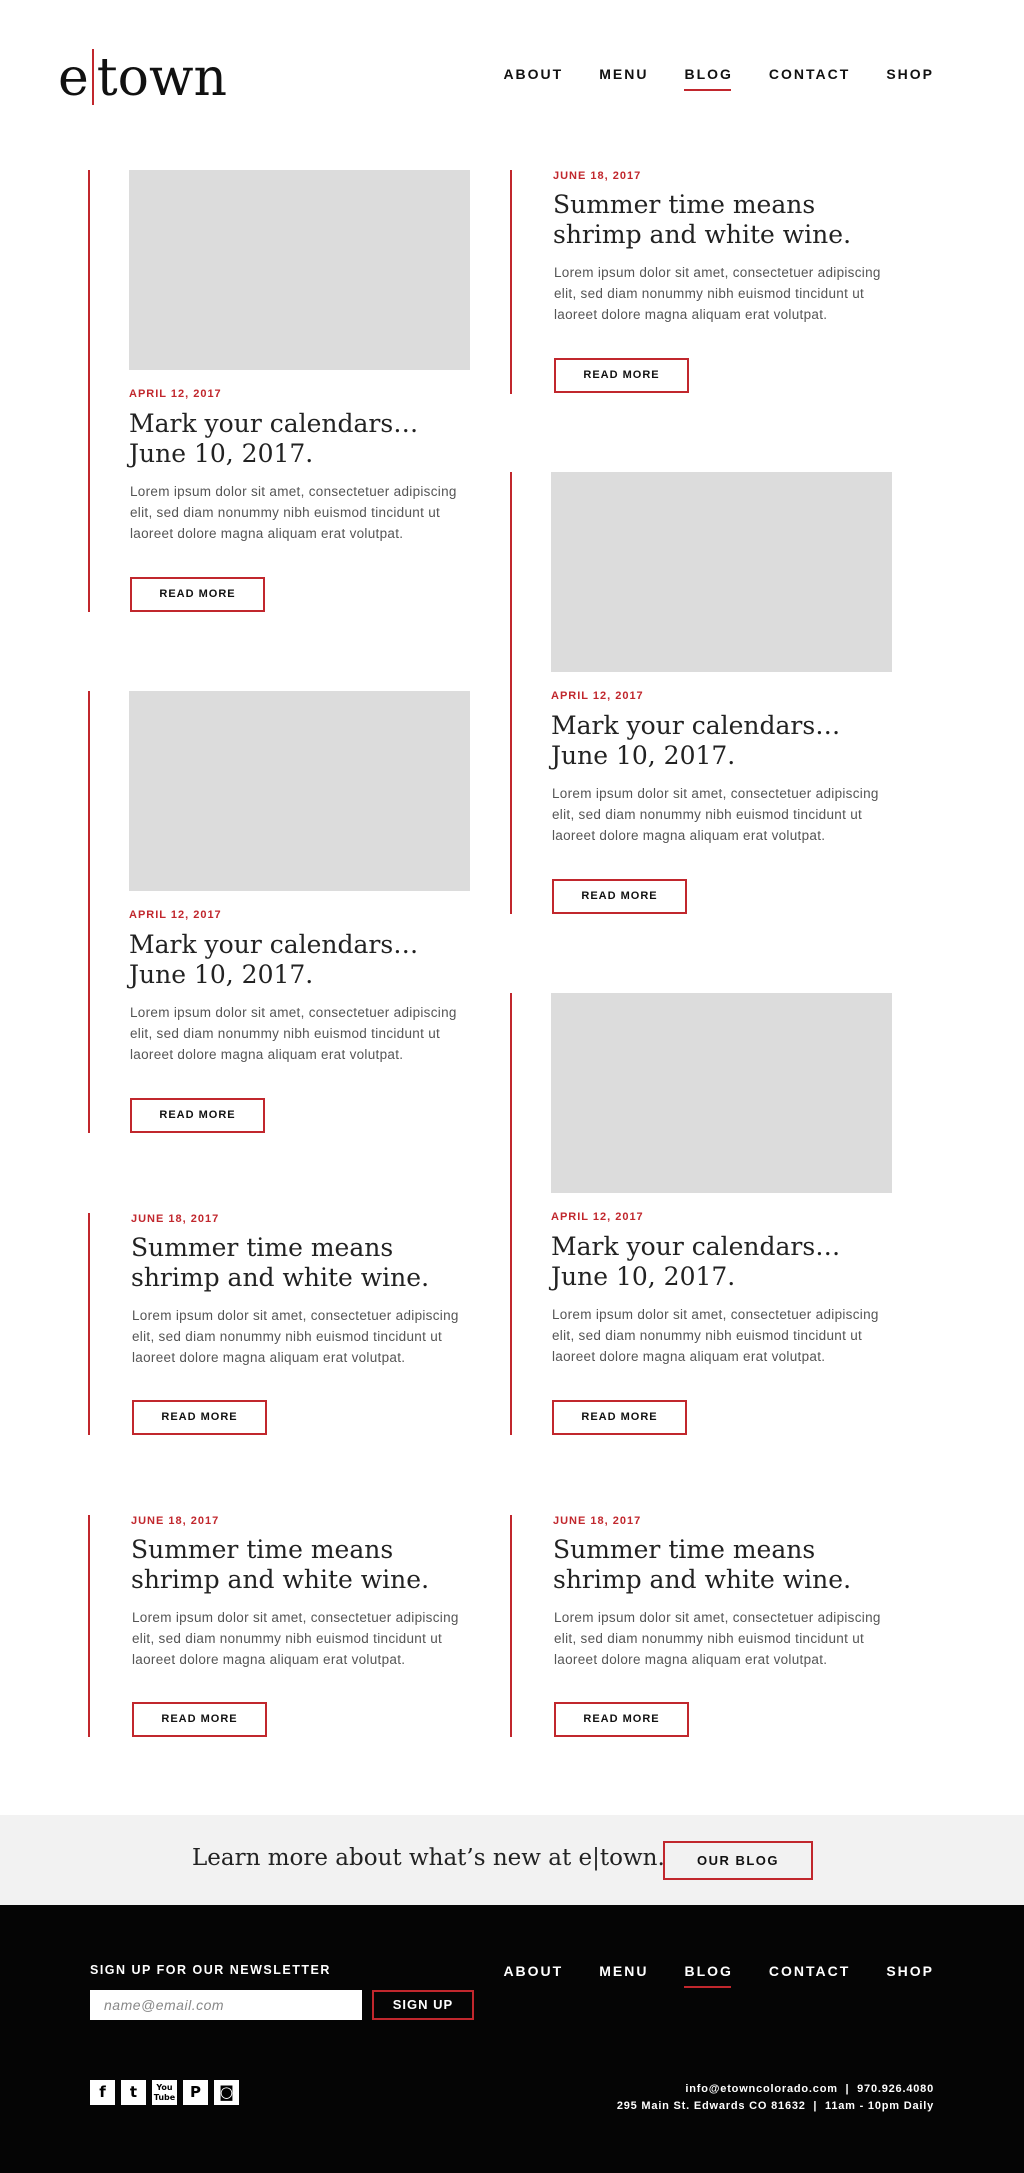 The image size is (1024, 2173). What do you see at coordinates (102, 2092) in the screenshot?
I see `facebook-icon: f` at bounding box center [102, 2092].